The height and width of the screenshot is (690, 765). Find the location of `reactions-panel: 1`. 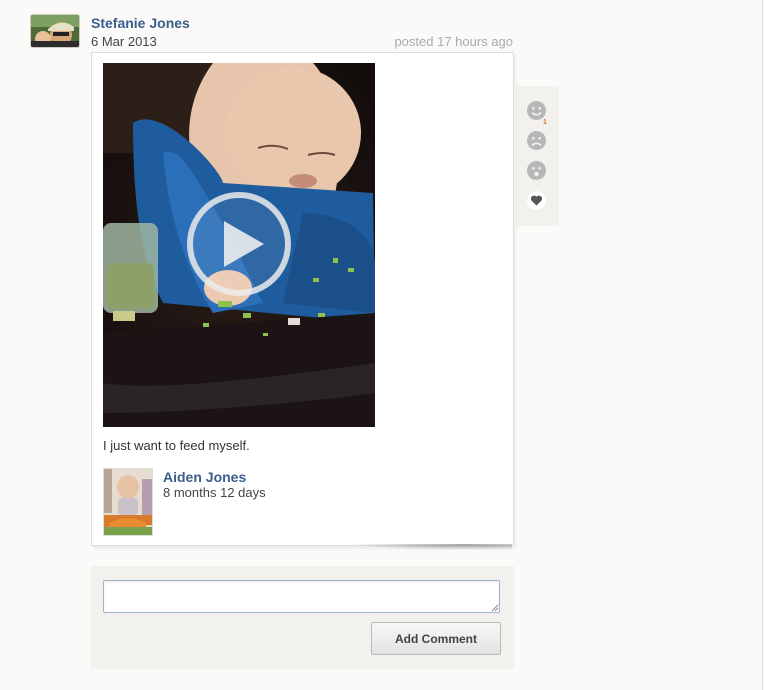

reactions-panel: 1 is located at coordinates (536, 156).